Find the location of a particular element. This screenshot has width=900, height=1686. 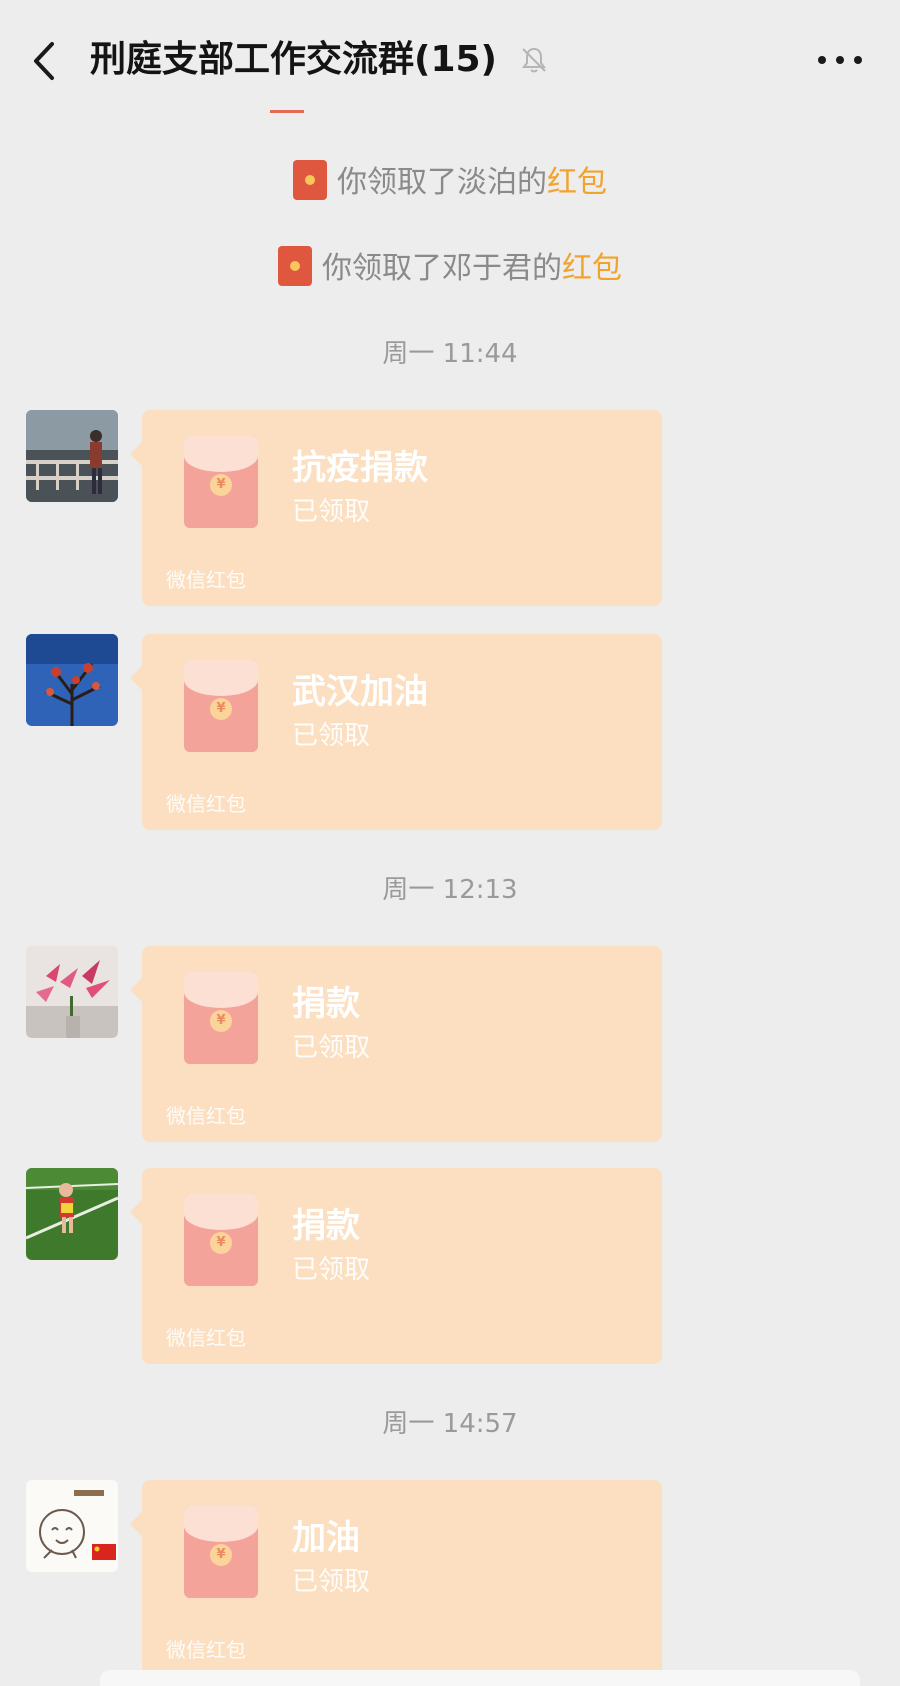

system-message: 你领取了邓于君的红包 is located at coordinates (450, 267).